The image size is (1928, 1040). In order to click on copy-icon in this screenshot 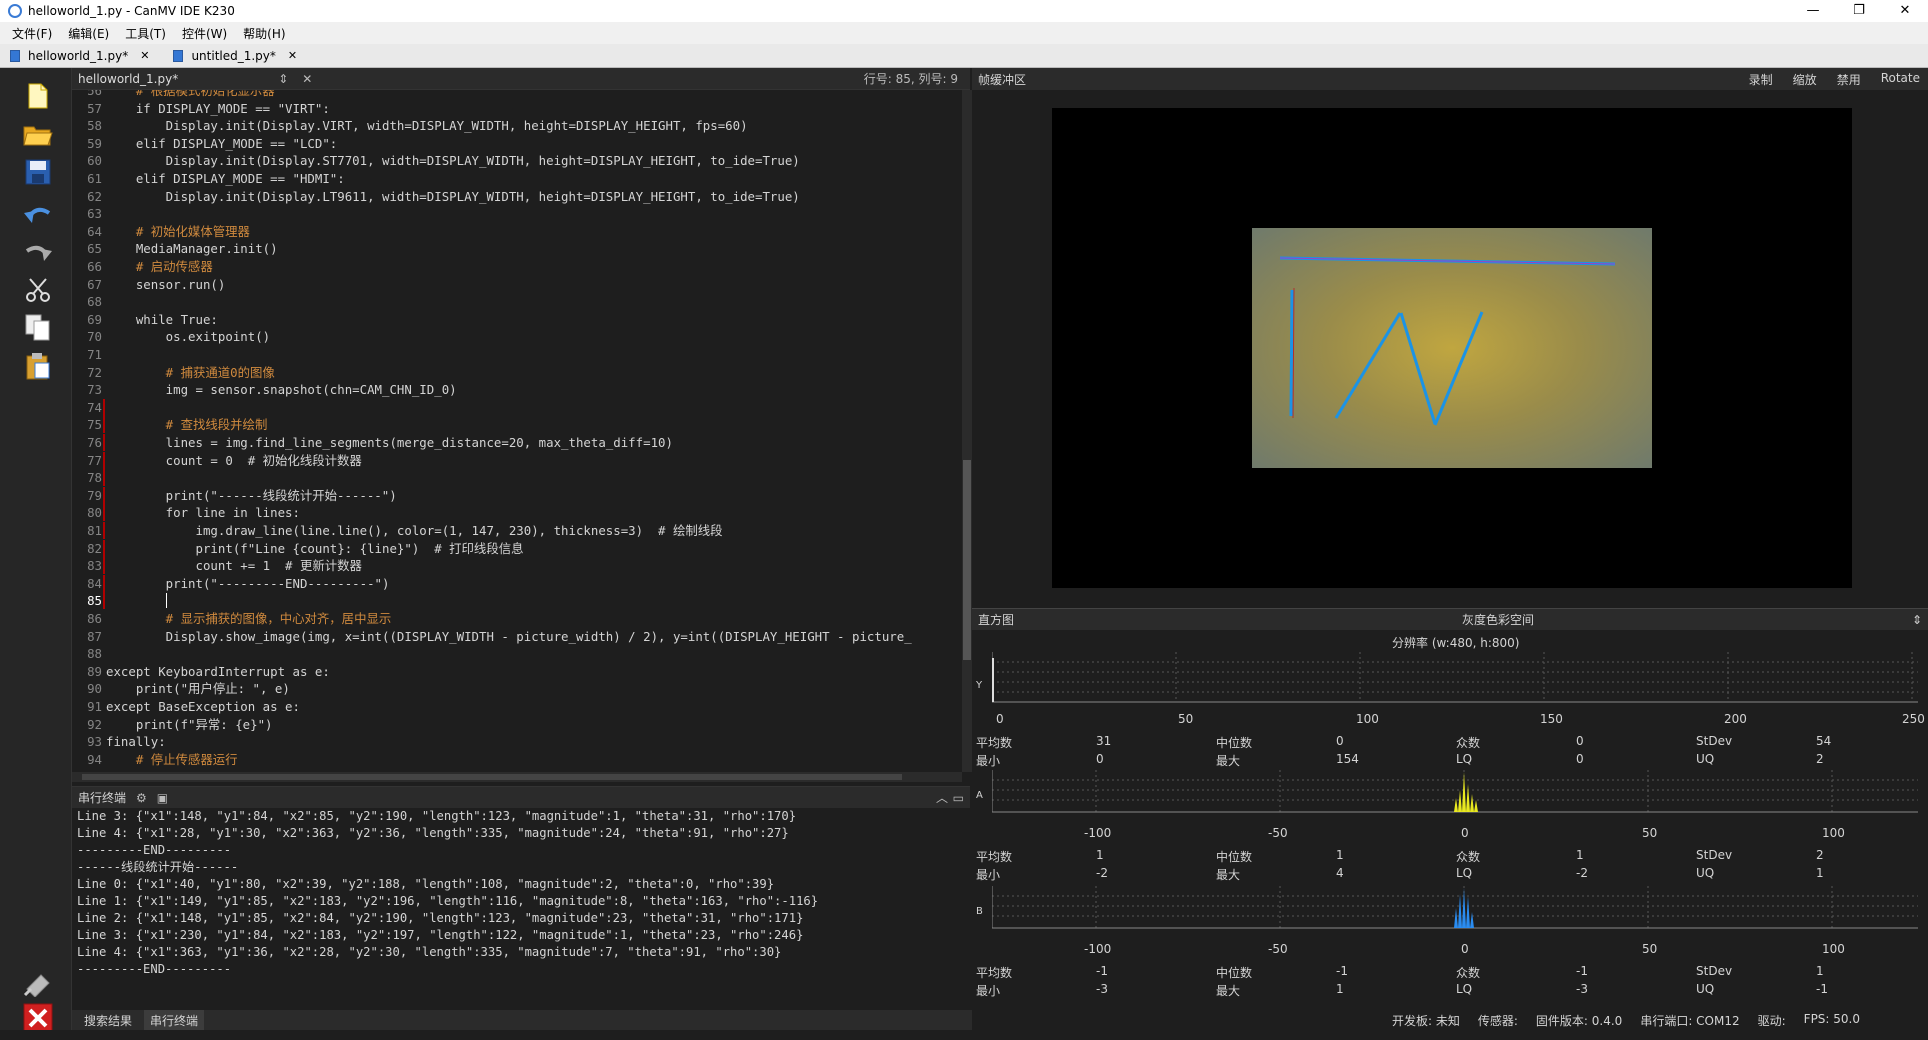, I will do `click(38, 328)`.